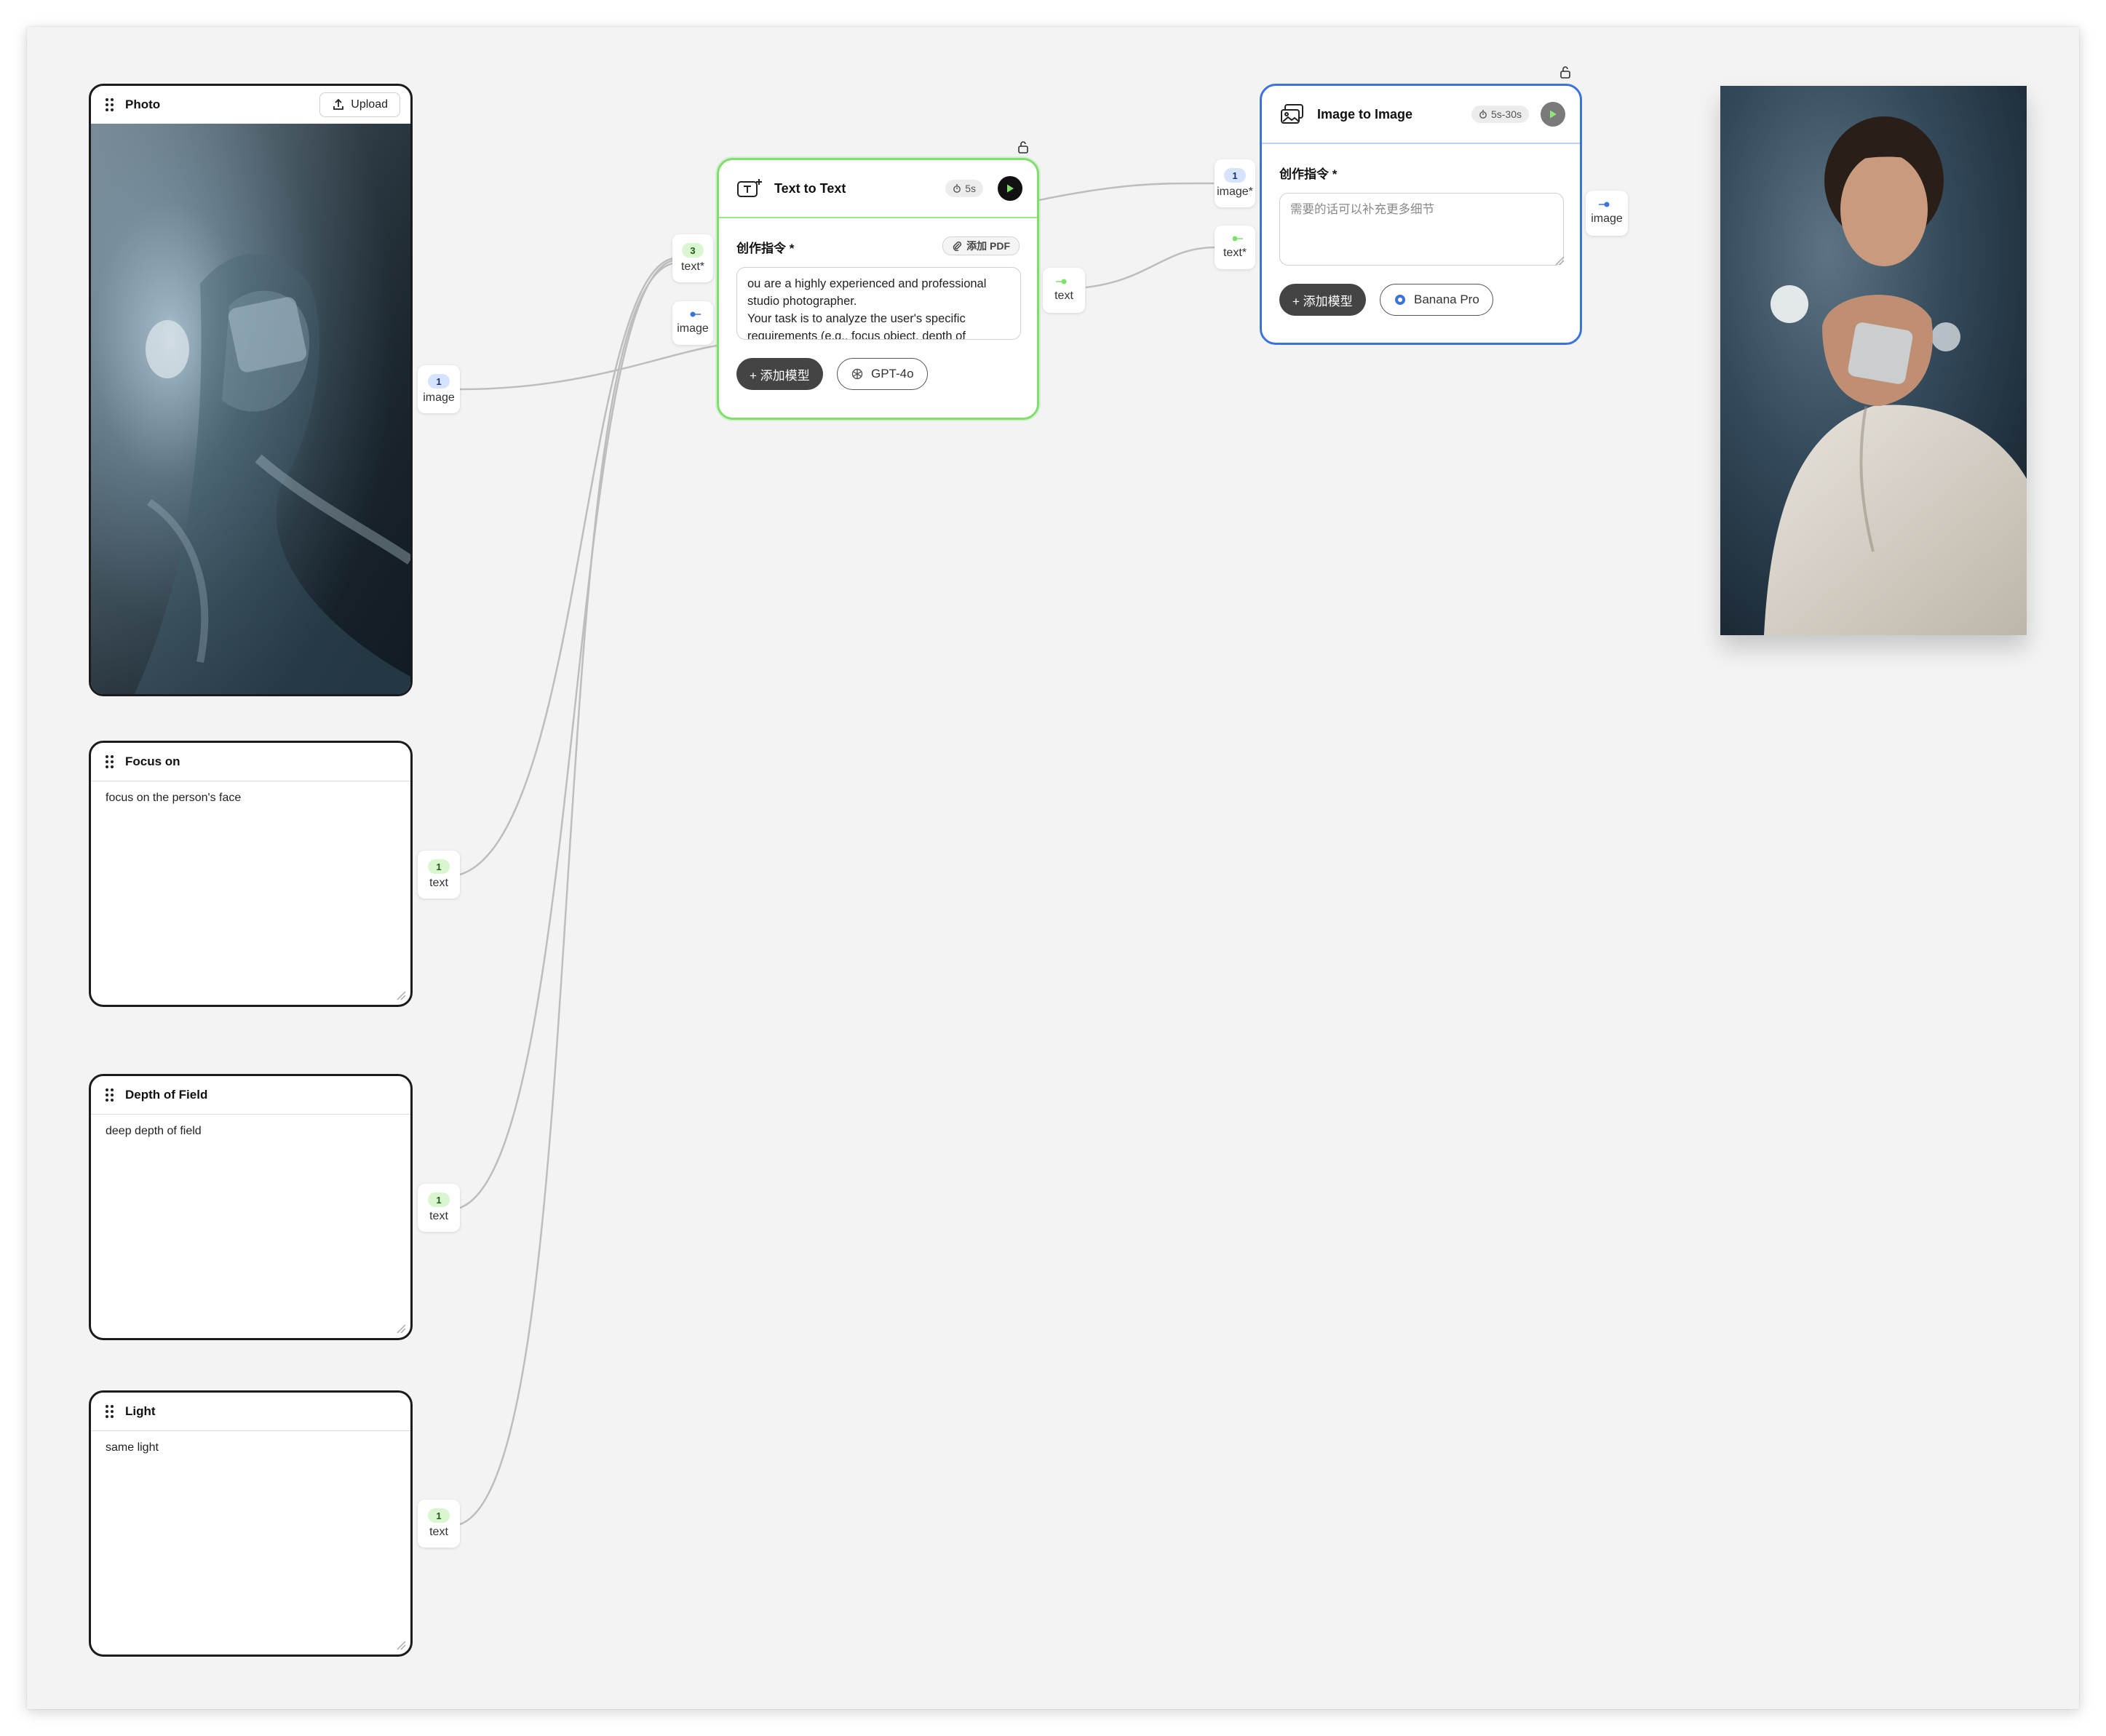  Describe the element at coordinates (338, 104) in the screenshot. I see `upload-icon` at that location.